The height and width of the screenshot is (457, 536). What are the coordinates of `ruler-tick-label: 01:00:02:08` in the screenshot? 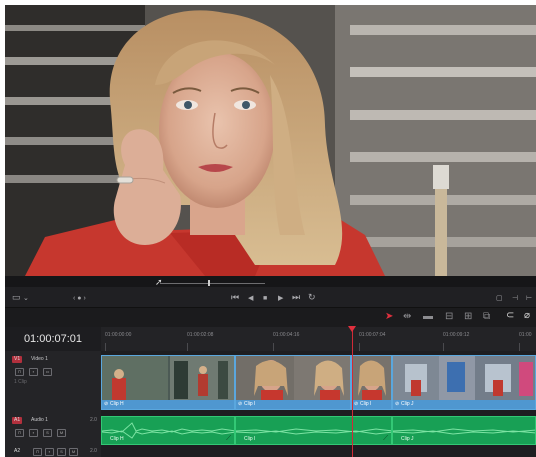 It's located at (200, 335).